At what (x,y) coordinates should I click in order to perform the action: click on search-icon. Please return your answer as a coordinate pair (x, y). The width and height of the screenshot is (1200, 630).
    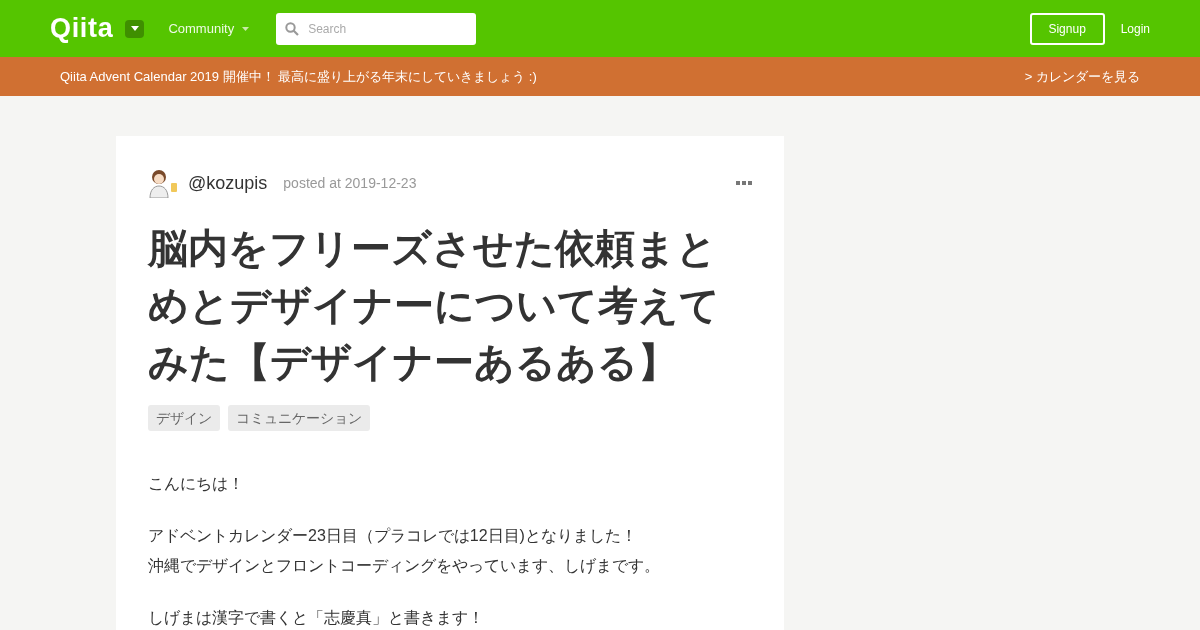
    Looking at the image, I should click on (292, 28).